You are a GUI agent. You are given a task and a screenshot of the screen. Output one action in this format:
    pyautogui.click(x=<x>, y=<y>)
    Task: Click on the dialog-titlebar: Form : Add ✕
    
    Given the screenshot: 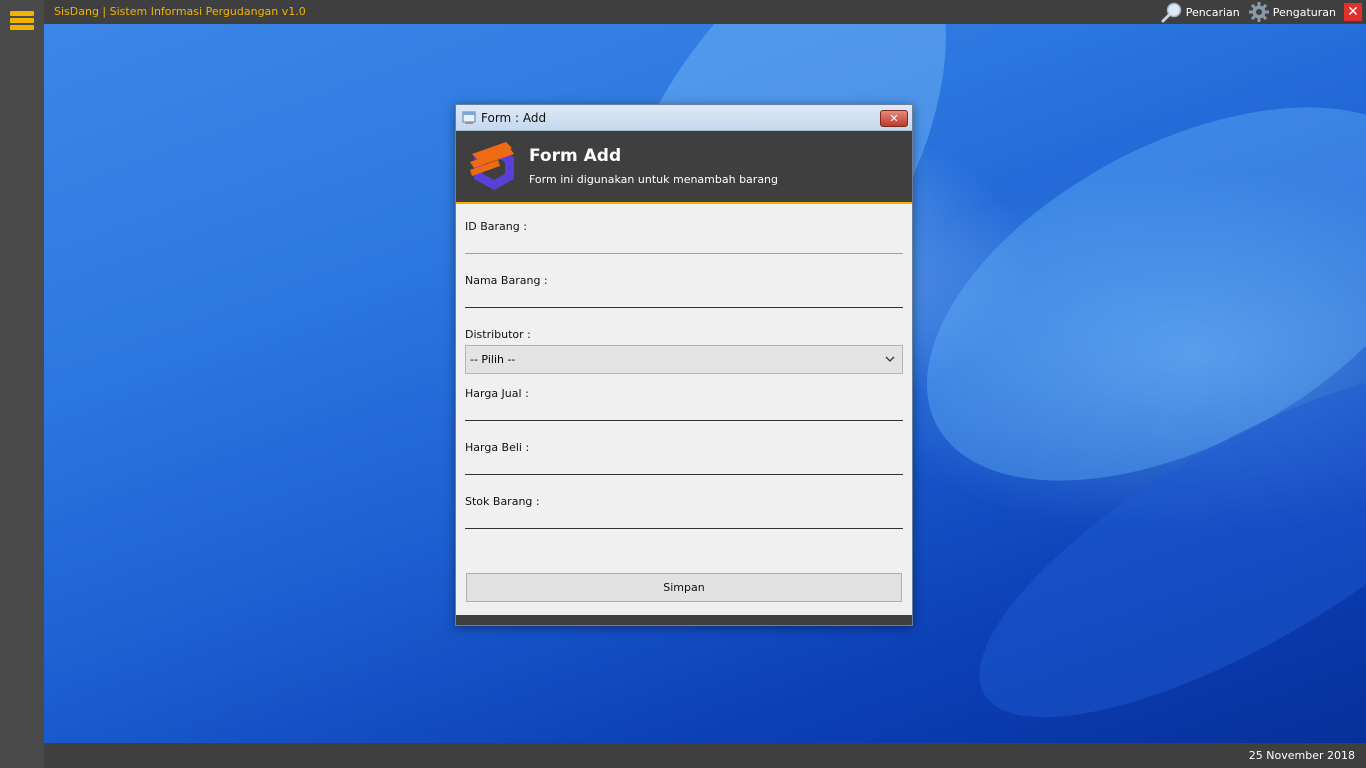 What is the action you would take?
    pyautogui.click(x=684, y=118)
    